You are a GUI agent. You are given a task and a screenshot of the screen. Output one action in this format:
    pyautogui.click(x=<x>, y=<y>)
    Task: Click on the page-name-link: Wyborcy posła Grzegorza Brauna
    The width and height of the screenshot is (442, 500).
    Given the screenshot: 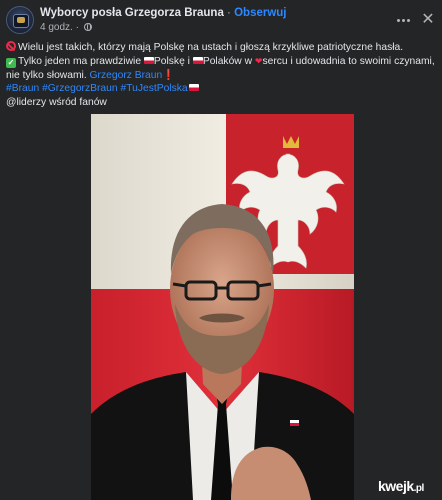 What is the action you would take?
    pyautogui.click(x=132, y=13)
    